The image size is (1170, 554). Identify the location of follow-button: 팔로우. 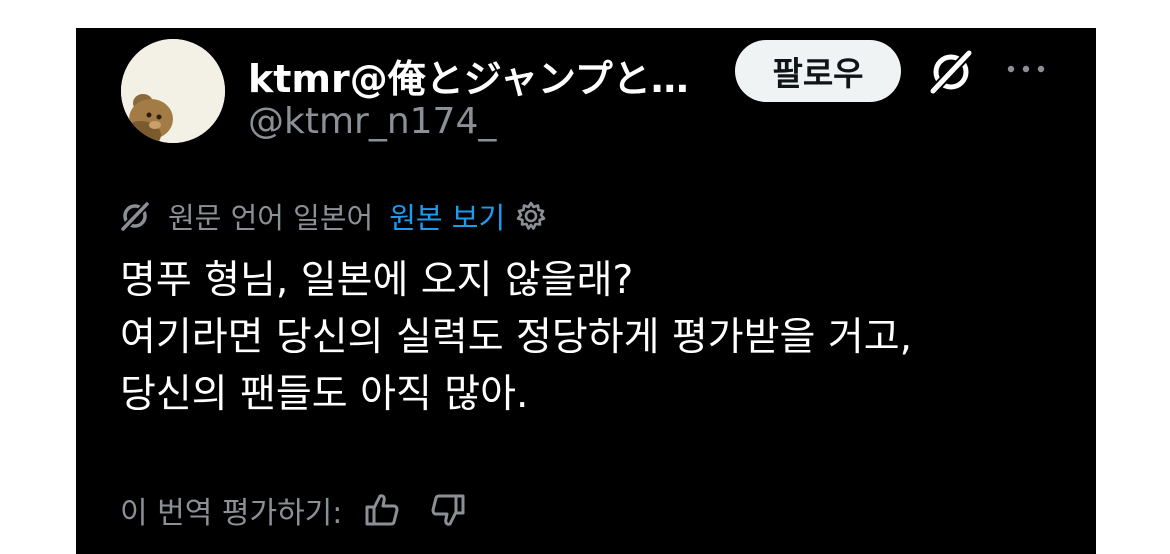
(818, 71).